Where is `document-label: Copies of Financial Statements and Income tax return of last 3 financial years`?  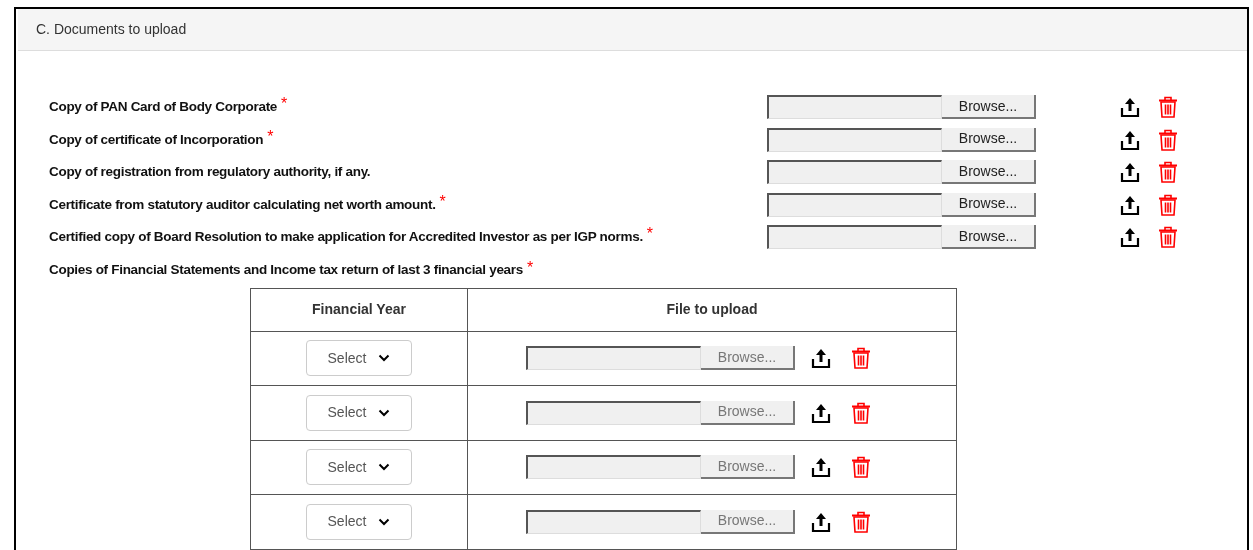 document-label: Copies of Financial Statements and Income tax return of last 3 financial years is located at coordinates (286, 270).